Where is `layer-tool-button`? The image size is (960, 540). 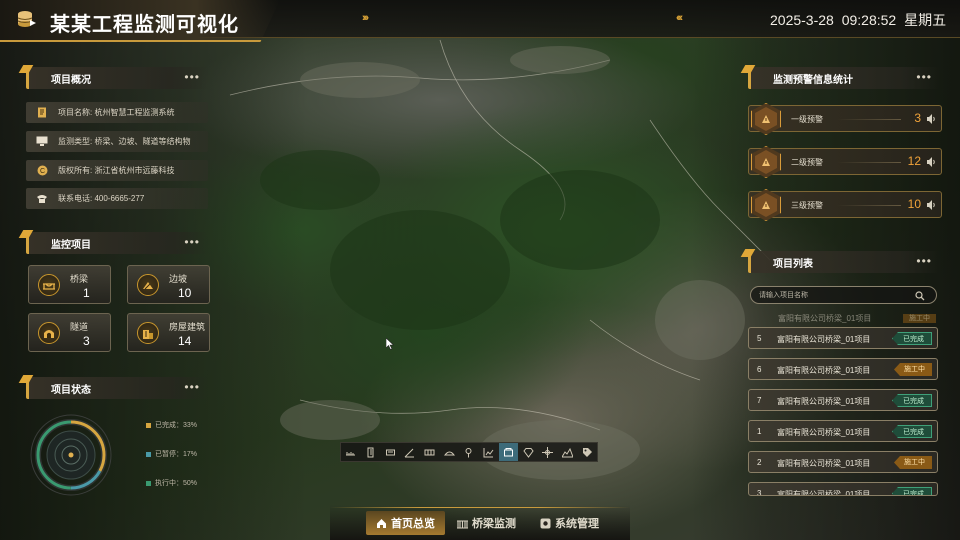
layer-tool-button is located at coordinates (449, 452).